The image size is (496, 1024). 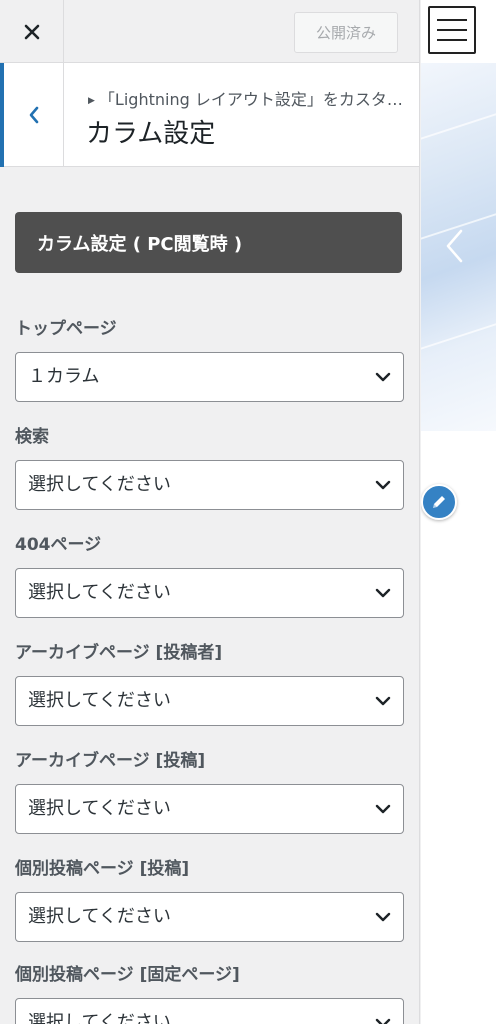 I want to click on triangle-icon: ▶, so click(x=91, y=101).